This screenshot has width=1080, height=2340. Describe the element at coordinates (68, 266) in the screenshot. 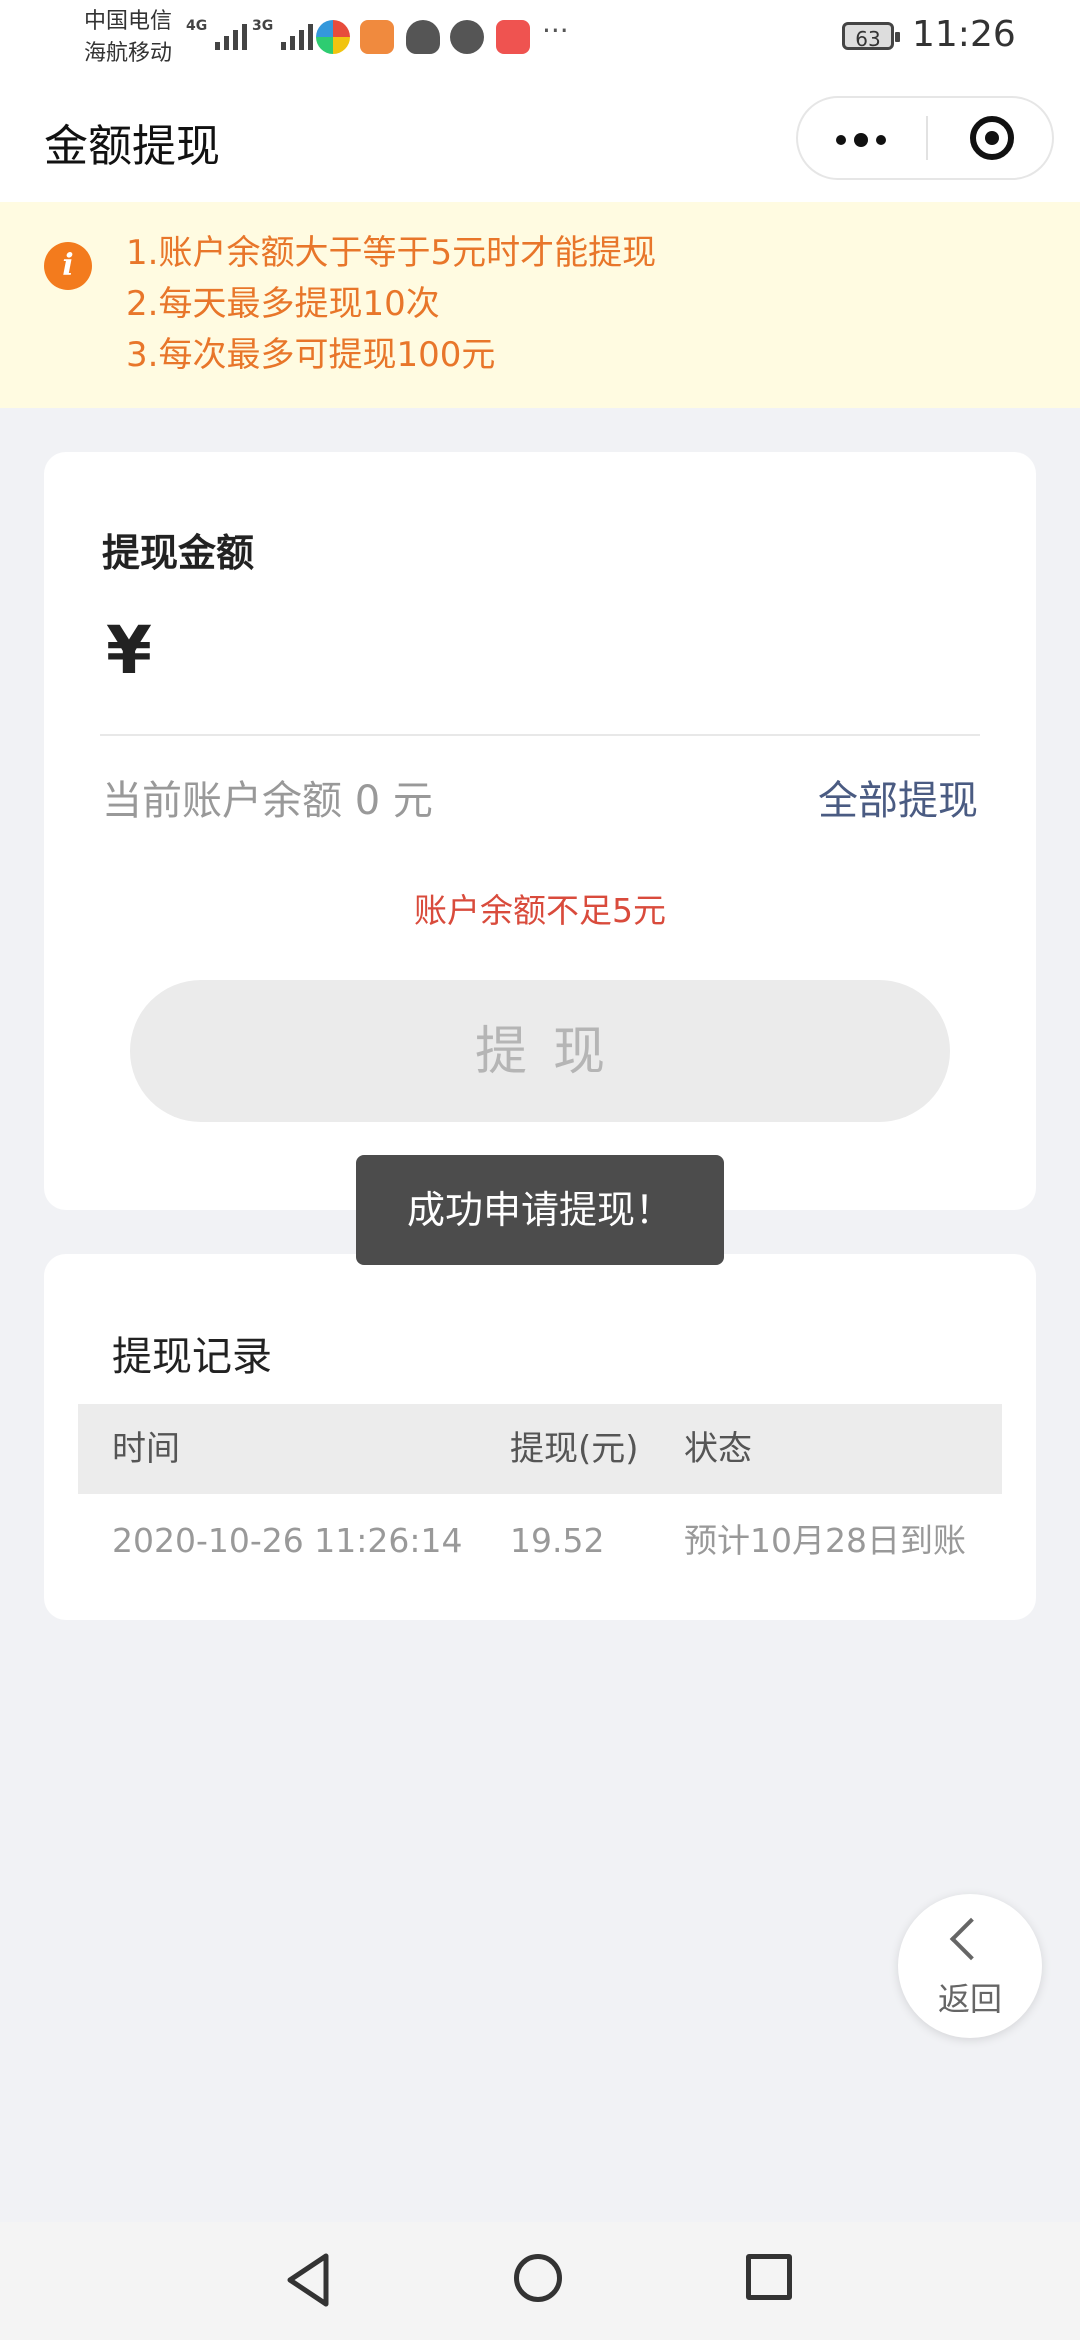

I see `info-icon: i` at that location.